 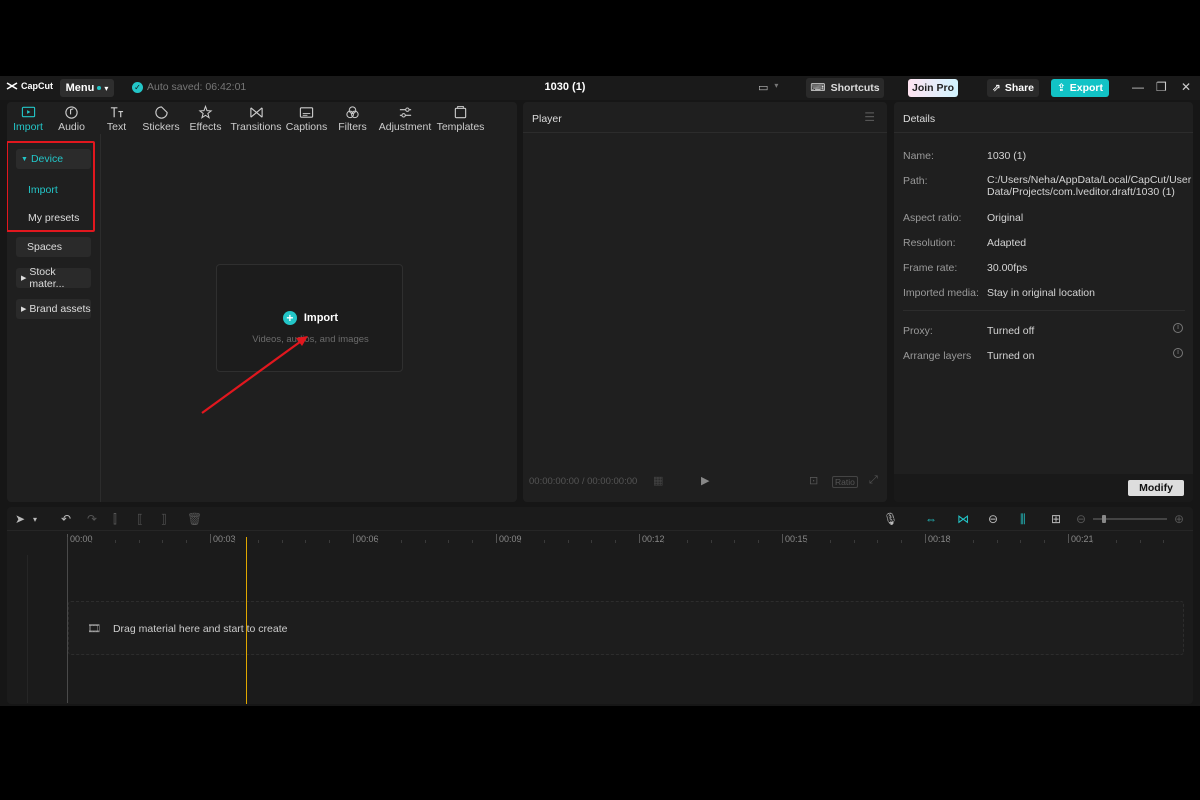 What do you see at coordinates (24, 278) in the screenshot?
I see `caret-right-icon: ▶` at bounding box center [24, 278].